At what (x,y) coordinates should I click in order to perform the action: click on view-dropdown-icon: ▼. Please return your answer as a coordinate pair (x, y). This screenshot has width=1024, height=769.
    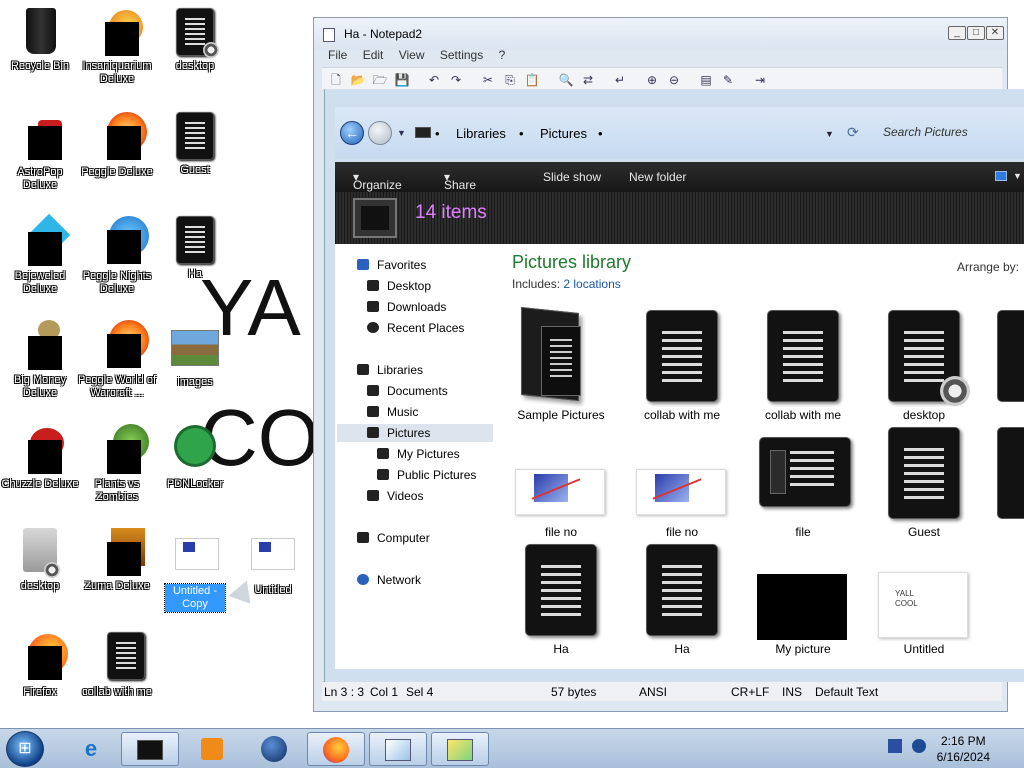
    Looking at the image, I should click on (1017, 176).